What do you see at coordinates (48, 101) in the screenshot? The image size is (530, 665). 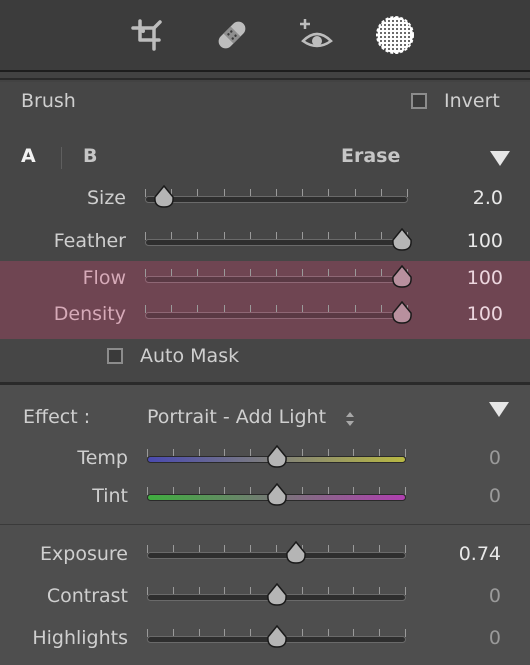 I see `brush-title: Brush` at bounding box center [48, 101].